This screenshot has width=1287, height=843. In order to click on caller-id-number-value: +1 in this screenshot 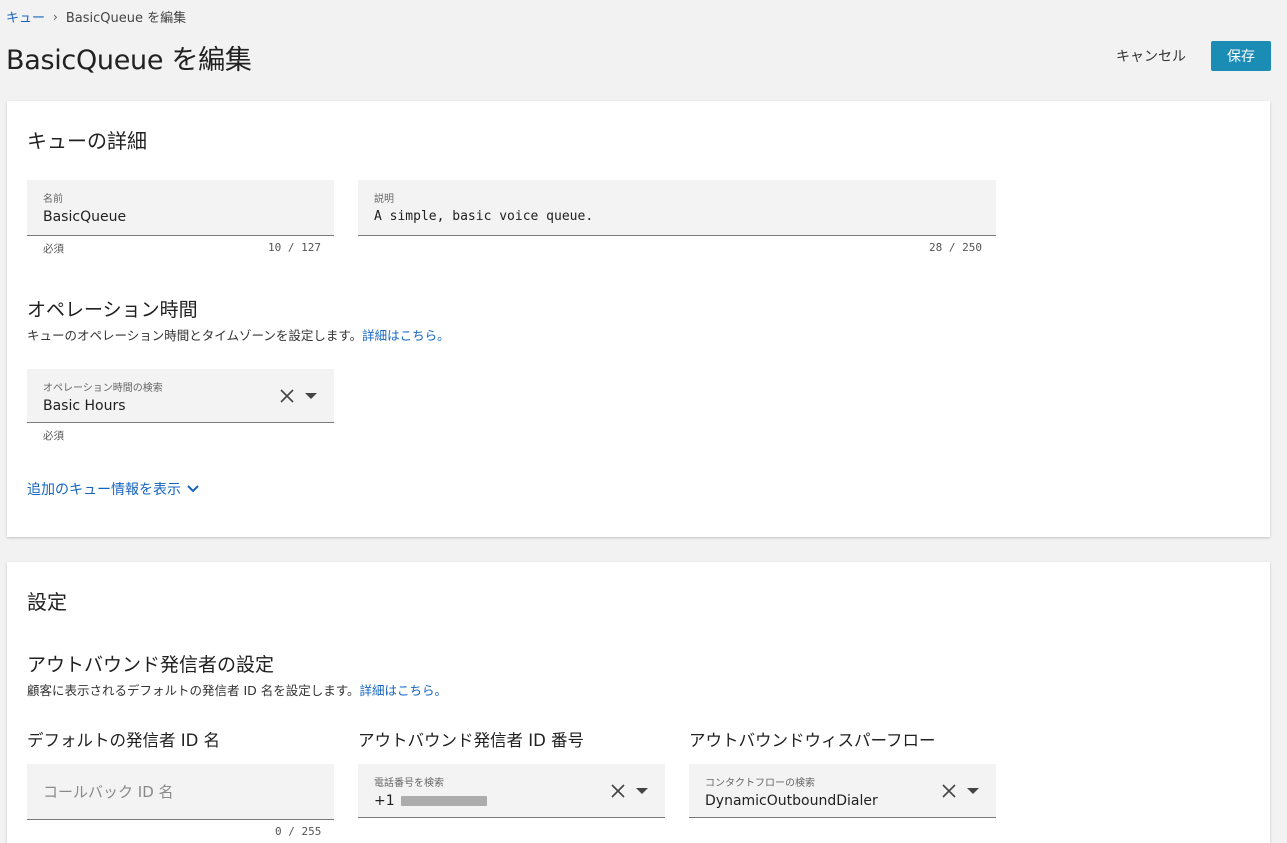, I will do `click(430, 801)`.